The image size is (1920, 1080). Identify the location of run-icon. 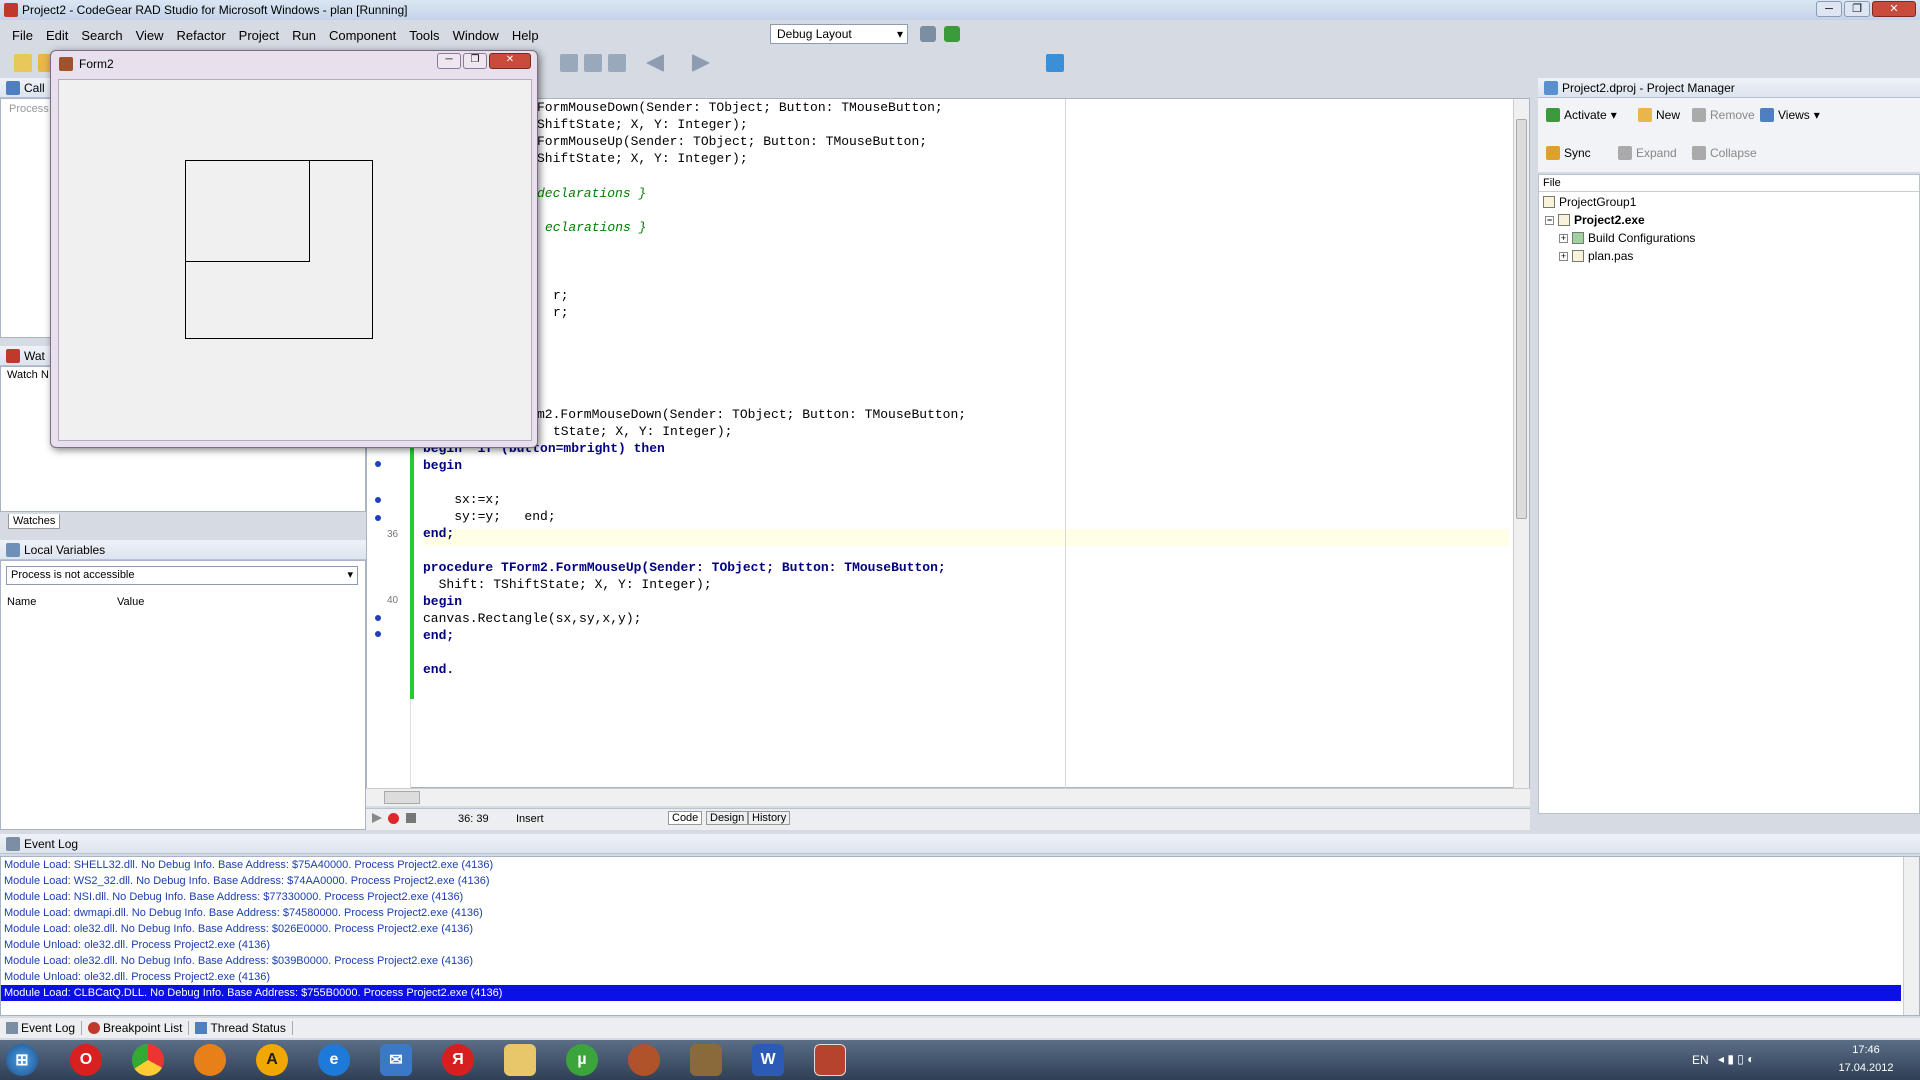
(377, 818).